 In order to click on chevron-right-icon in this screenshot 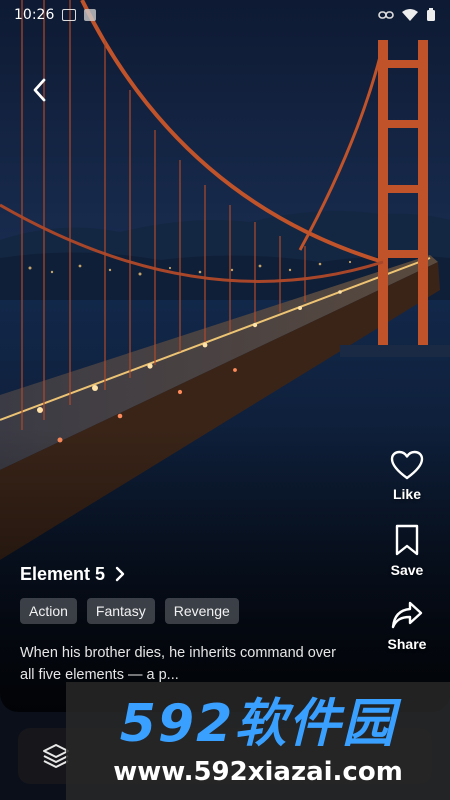, I will do `click(120, 574)`.